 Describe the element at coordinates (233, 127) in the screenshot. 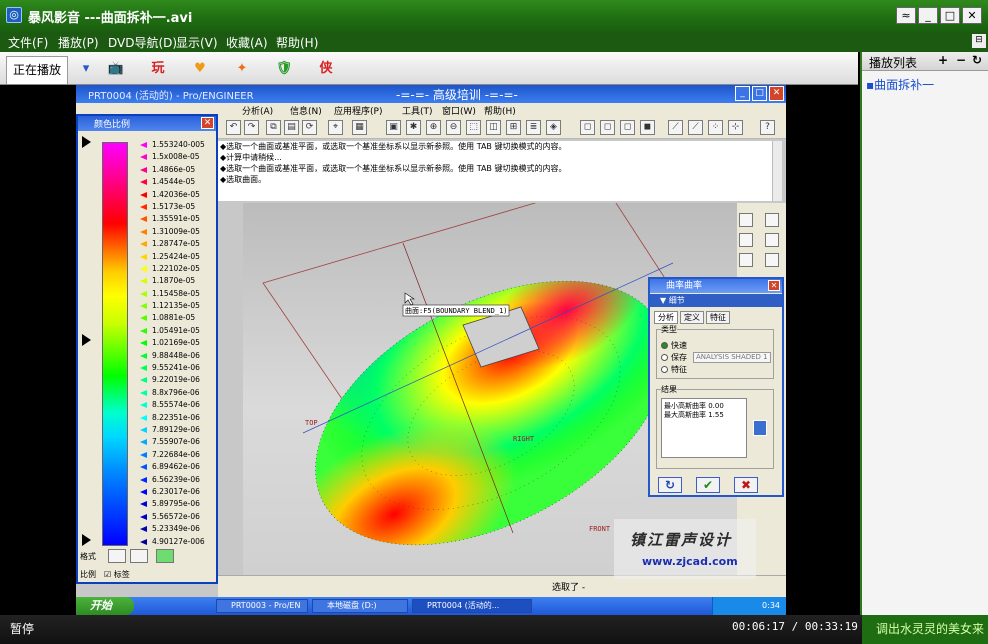

I see `undo-icon: ↶` at that location.